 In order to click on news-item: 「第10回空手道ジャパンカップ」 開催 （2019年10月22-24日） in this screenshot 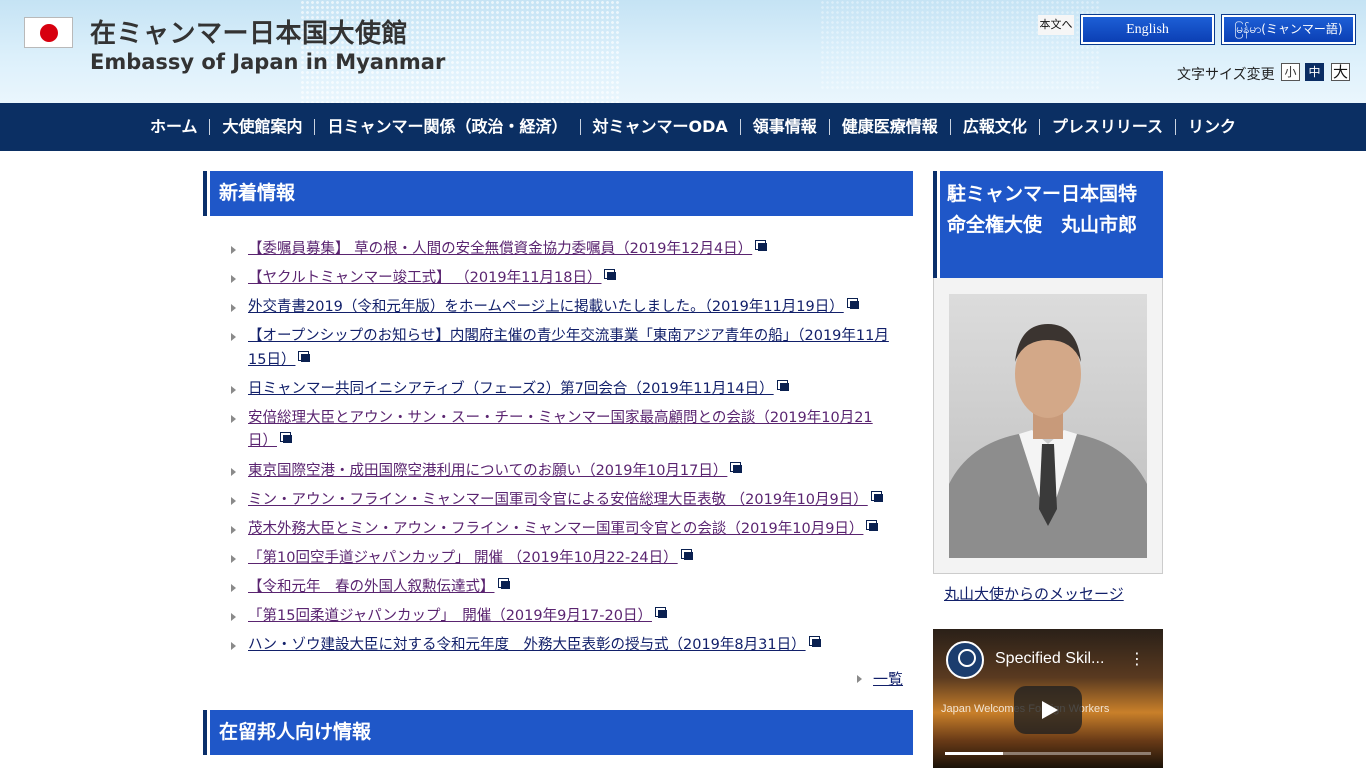, I will do `click(558, 559)`.